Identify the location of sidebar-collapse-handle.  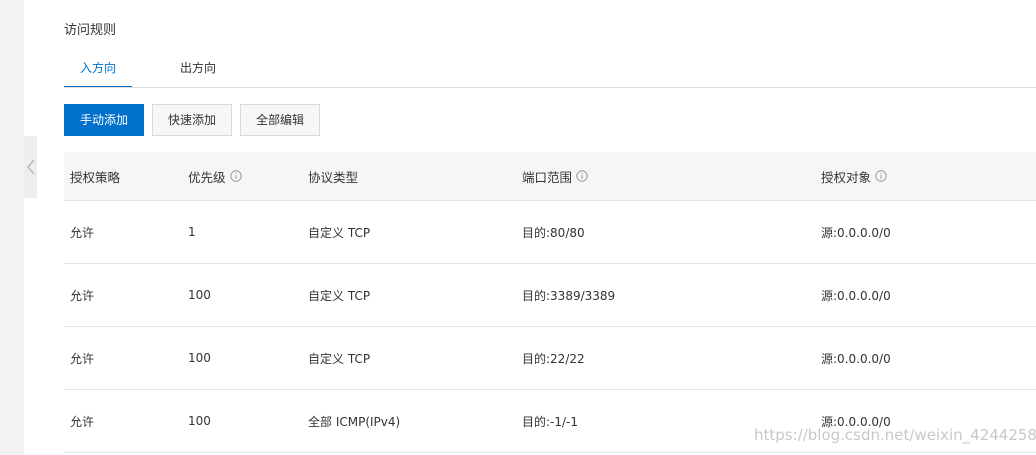
(30, 167).